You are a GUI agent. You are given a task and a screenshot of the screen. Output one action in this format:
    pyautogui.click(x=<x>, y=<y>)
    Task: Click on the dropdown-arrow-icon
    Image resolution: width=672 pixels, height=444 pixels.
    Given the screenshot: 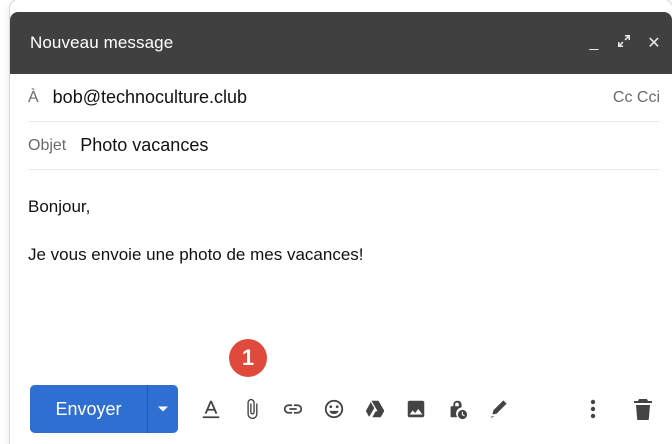 What is the action you would take?
    pyautogui.click(x=163, y=409)
    